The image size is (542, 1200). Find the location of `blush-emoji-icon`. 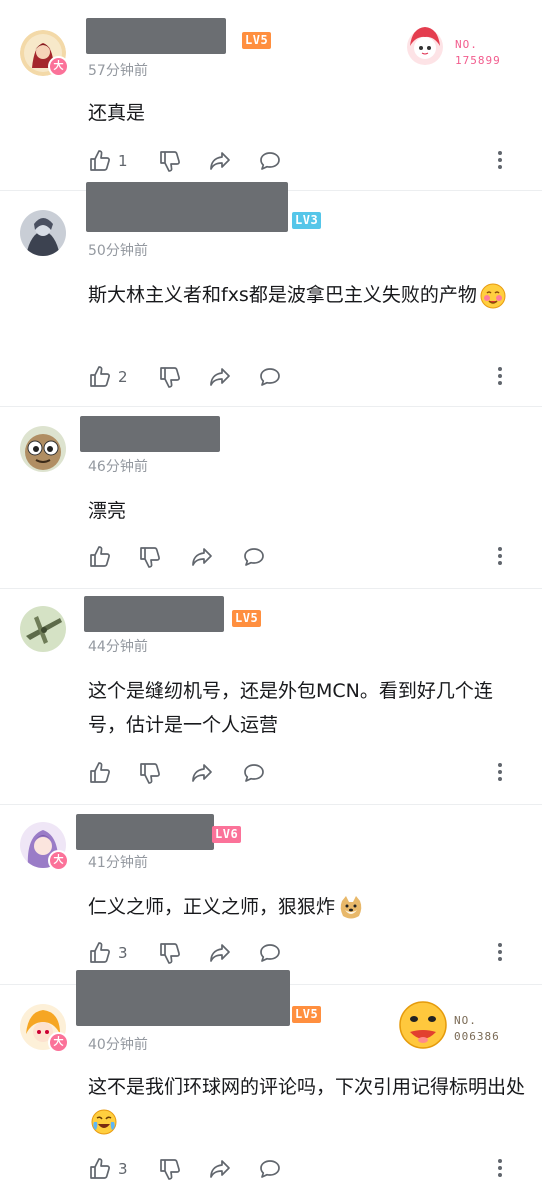

blush-emoji-icon is located at coordinates (493, 295).